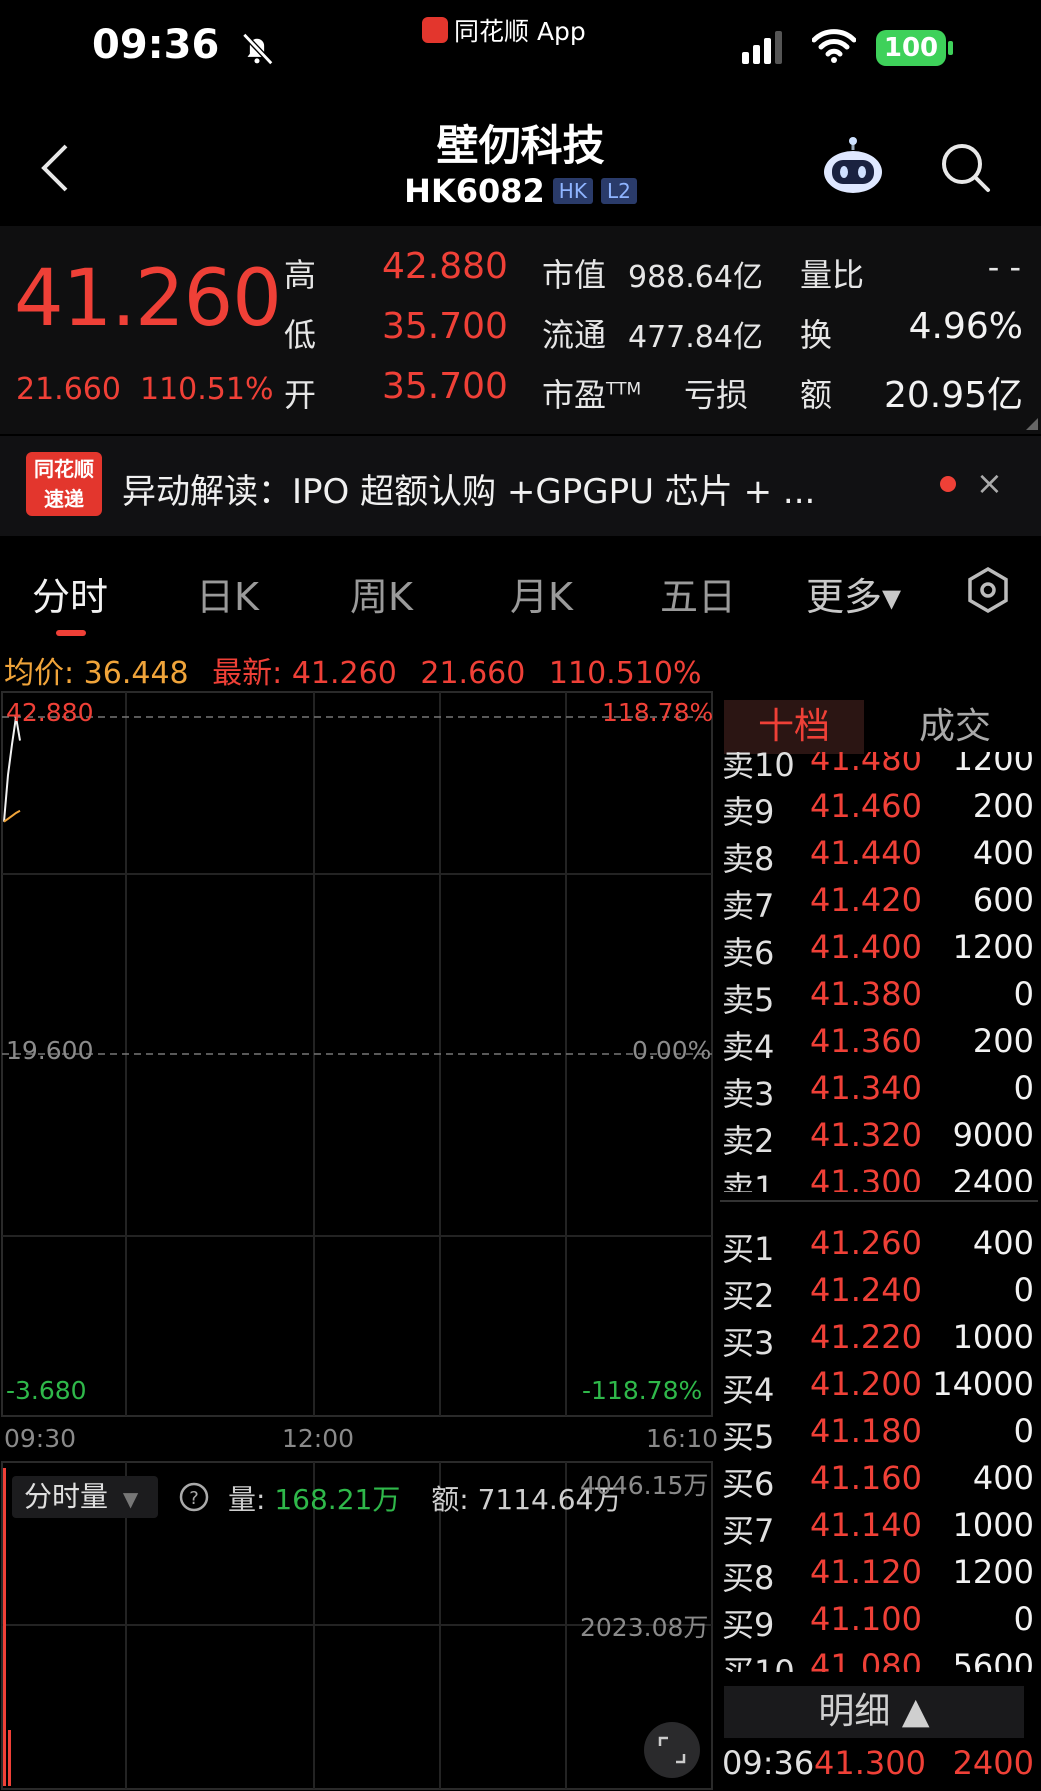 The width and height of the screenshot is (1041, 1791). What do you see at coordinates (344, 673) in the screenshot?
I see `latest-value: 41.260` at bounding box center [344, 673].